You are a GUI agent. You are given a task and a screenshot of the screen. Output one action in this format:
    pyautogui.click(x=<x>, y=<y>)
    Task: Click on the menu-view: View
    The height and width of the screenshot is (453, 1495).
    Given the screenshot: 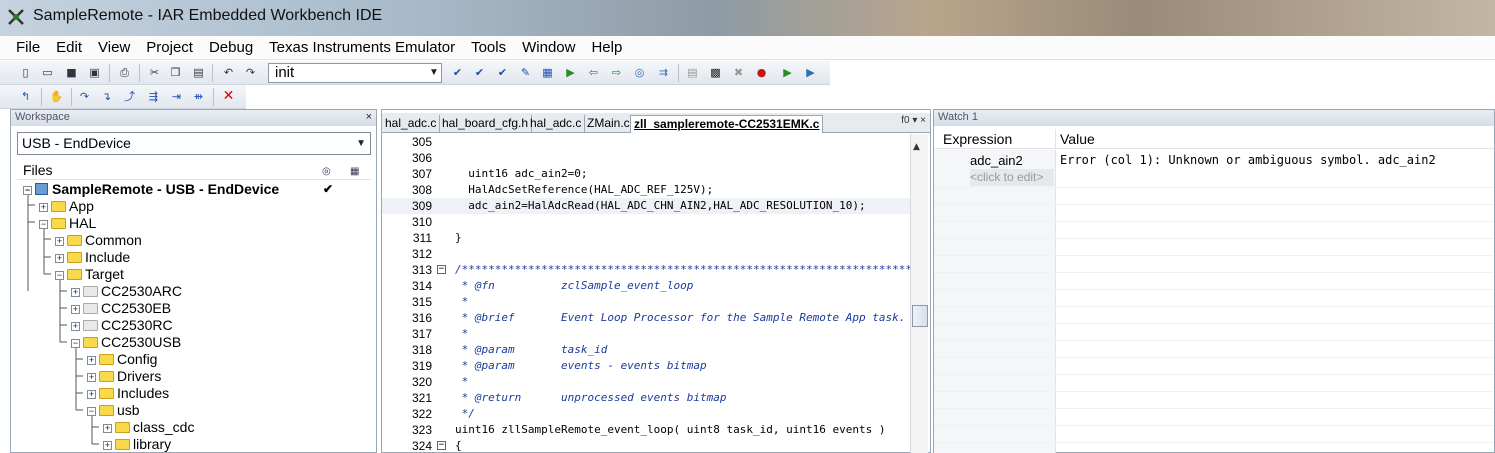 What is the action you would take?
    pyautogui.click(x=114, y=47)
    